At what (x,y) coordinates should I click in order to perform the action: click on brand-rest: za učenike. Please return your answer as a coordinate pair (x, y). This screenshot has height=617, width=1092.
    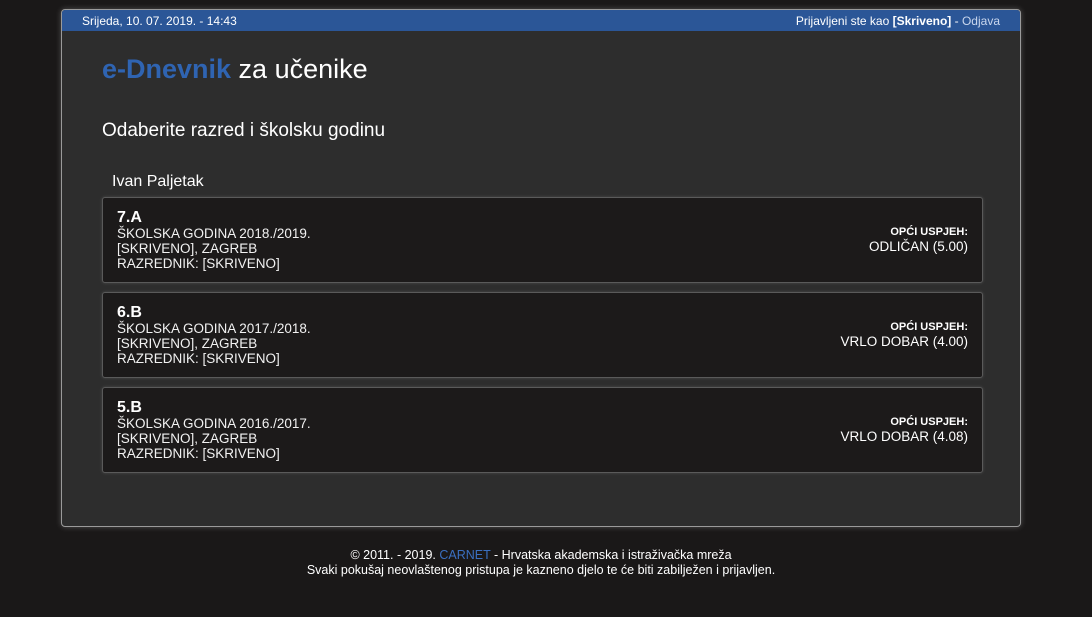
    Looking at the image, I should click on (299, 69).